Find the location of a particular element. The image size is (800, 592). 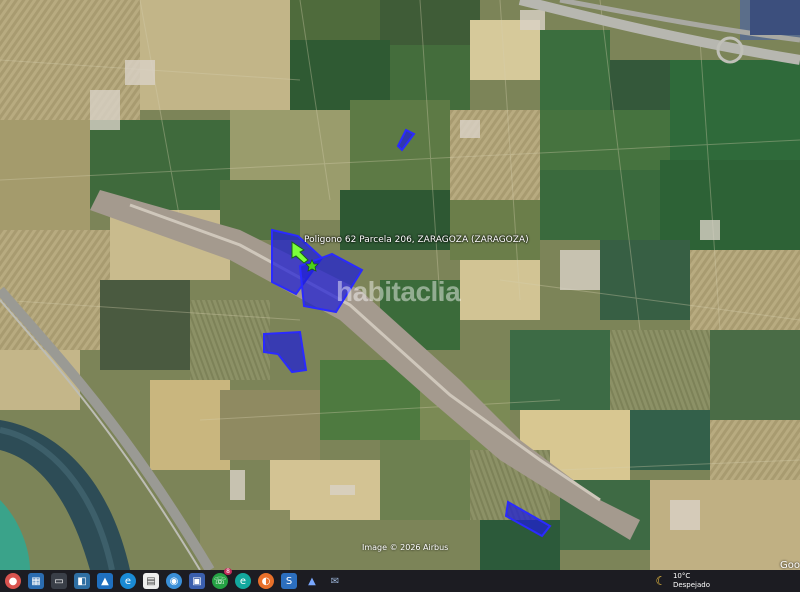

weather-temp: 10°C is located at coordinates (681, 576).